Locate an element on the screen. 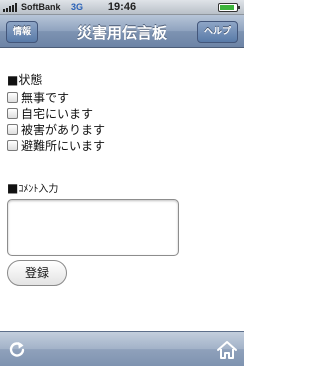 The width and height of the screenshot is (320, 366). status-option-damaged: 被害があります is located at coordinates (122, 129).